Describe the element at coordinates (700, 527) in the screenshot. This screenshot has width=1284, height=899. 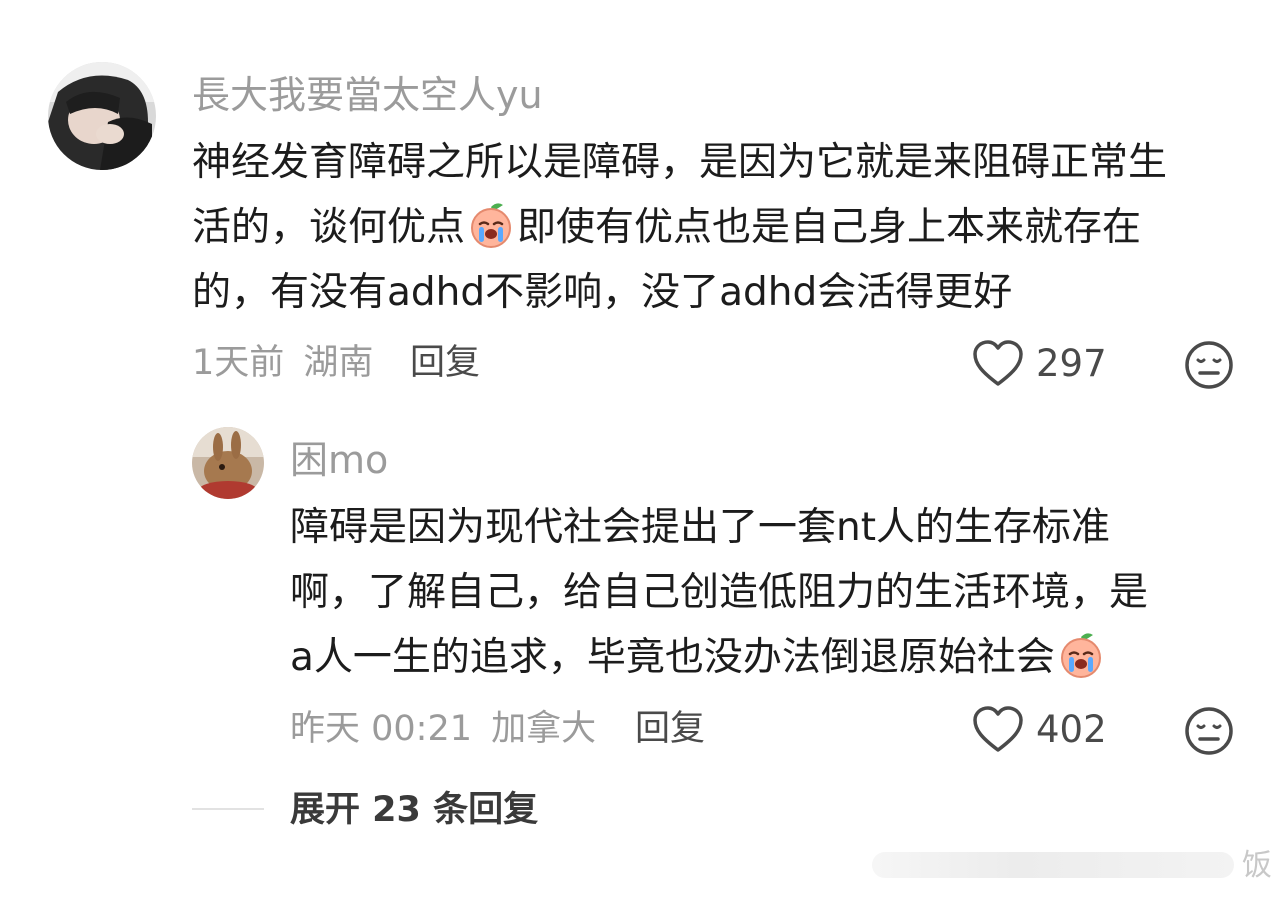
I see `comment-line: 障碍是因为现代社会提出了一套nt人的生存标准` at that location.